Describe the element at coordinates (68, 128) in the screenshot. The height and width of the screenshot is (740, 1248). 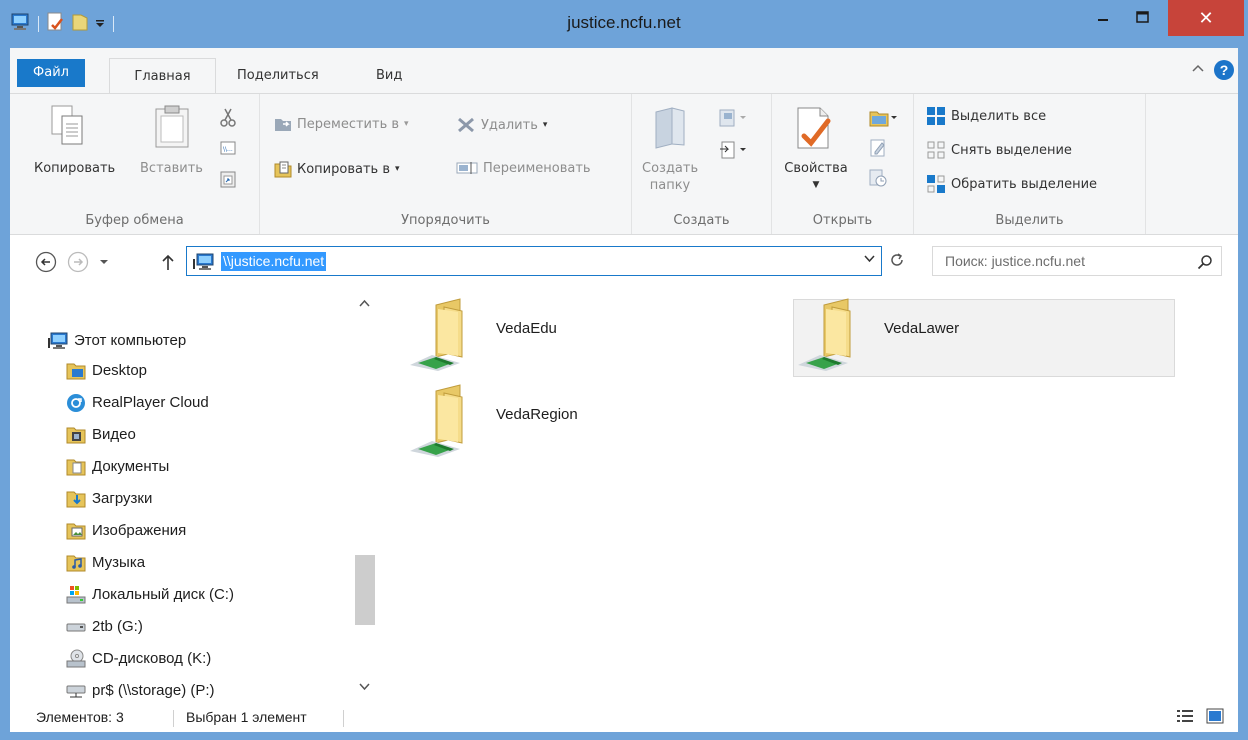
I see `copy-icon` at that location.